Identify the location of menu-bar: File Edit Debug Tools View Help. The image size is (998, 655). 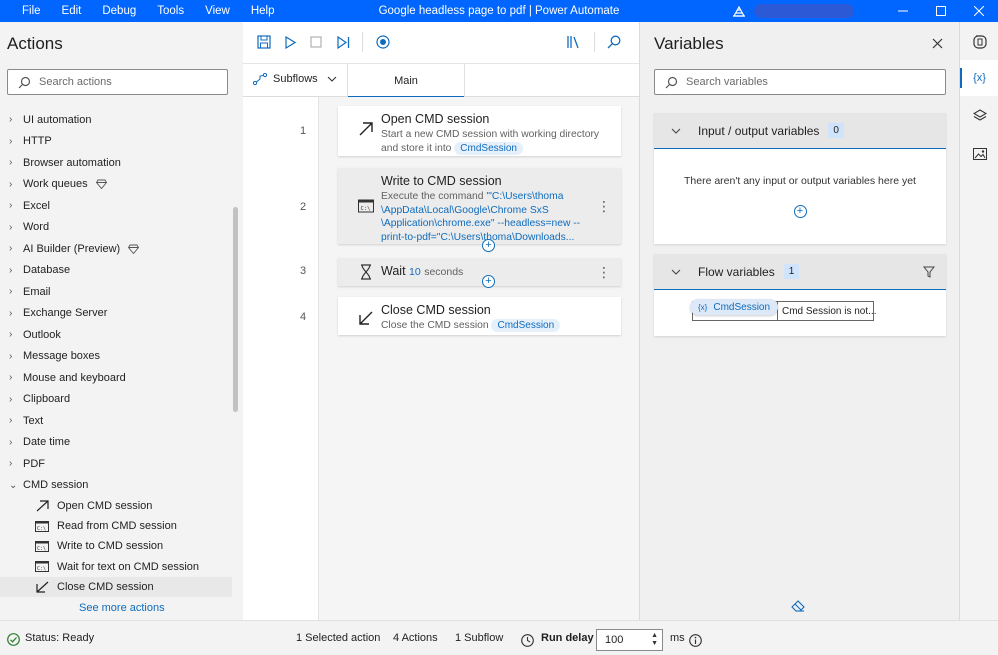
(147, 11).